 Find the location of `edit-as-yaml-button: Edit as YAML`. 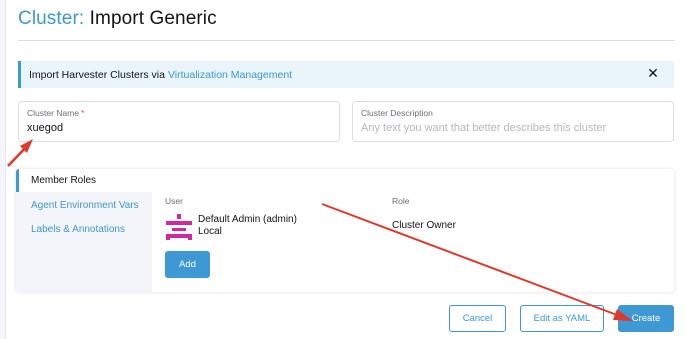

edit-as-yaml-button: Edit as YAML is located at coordinates (562, 318).